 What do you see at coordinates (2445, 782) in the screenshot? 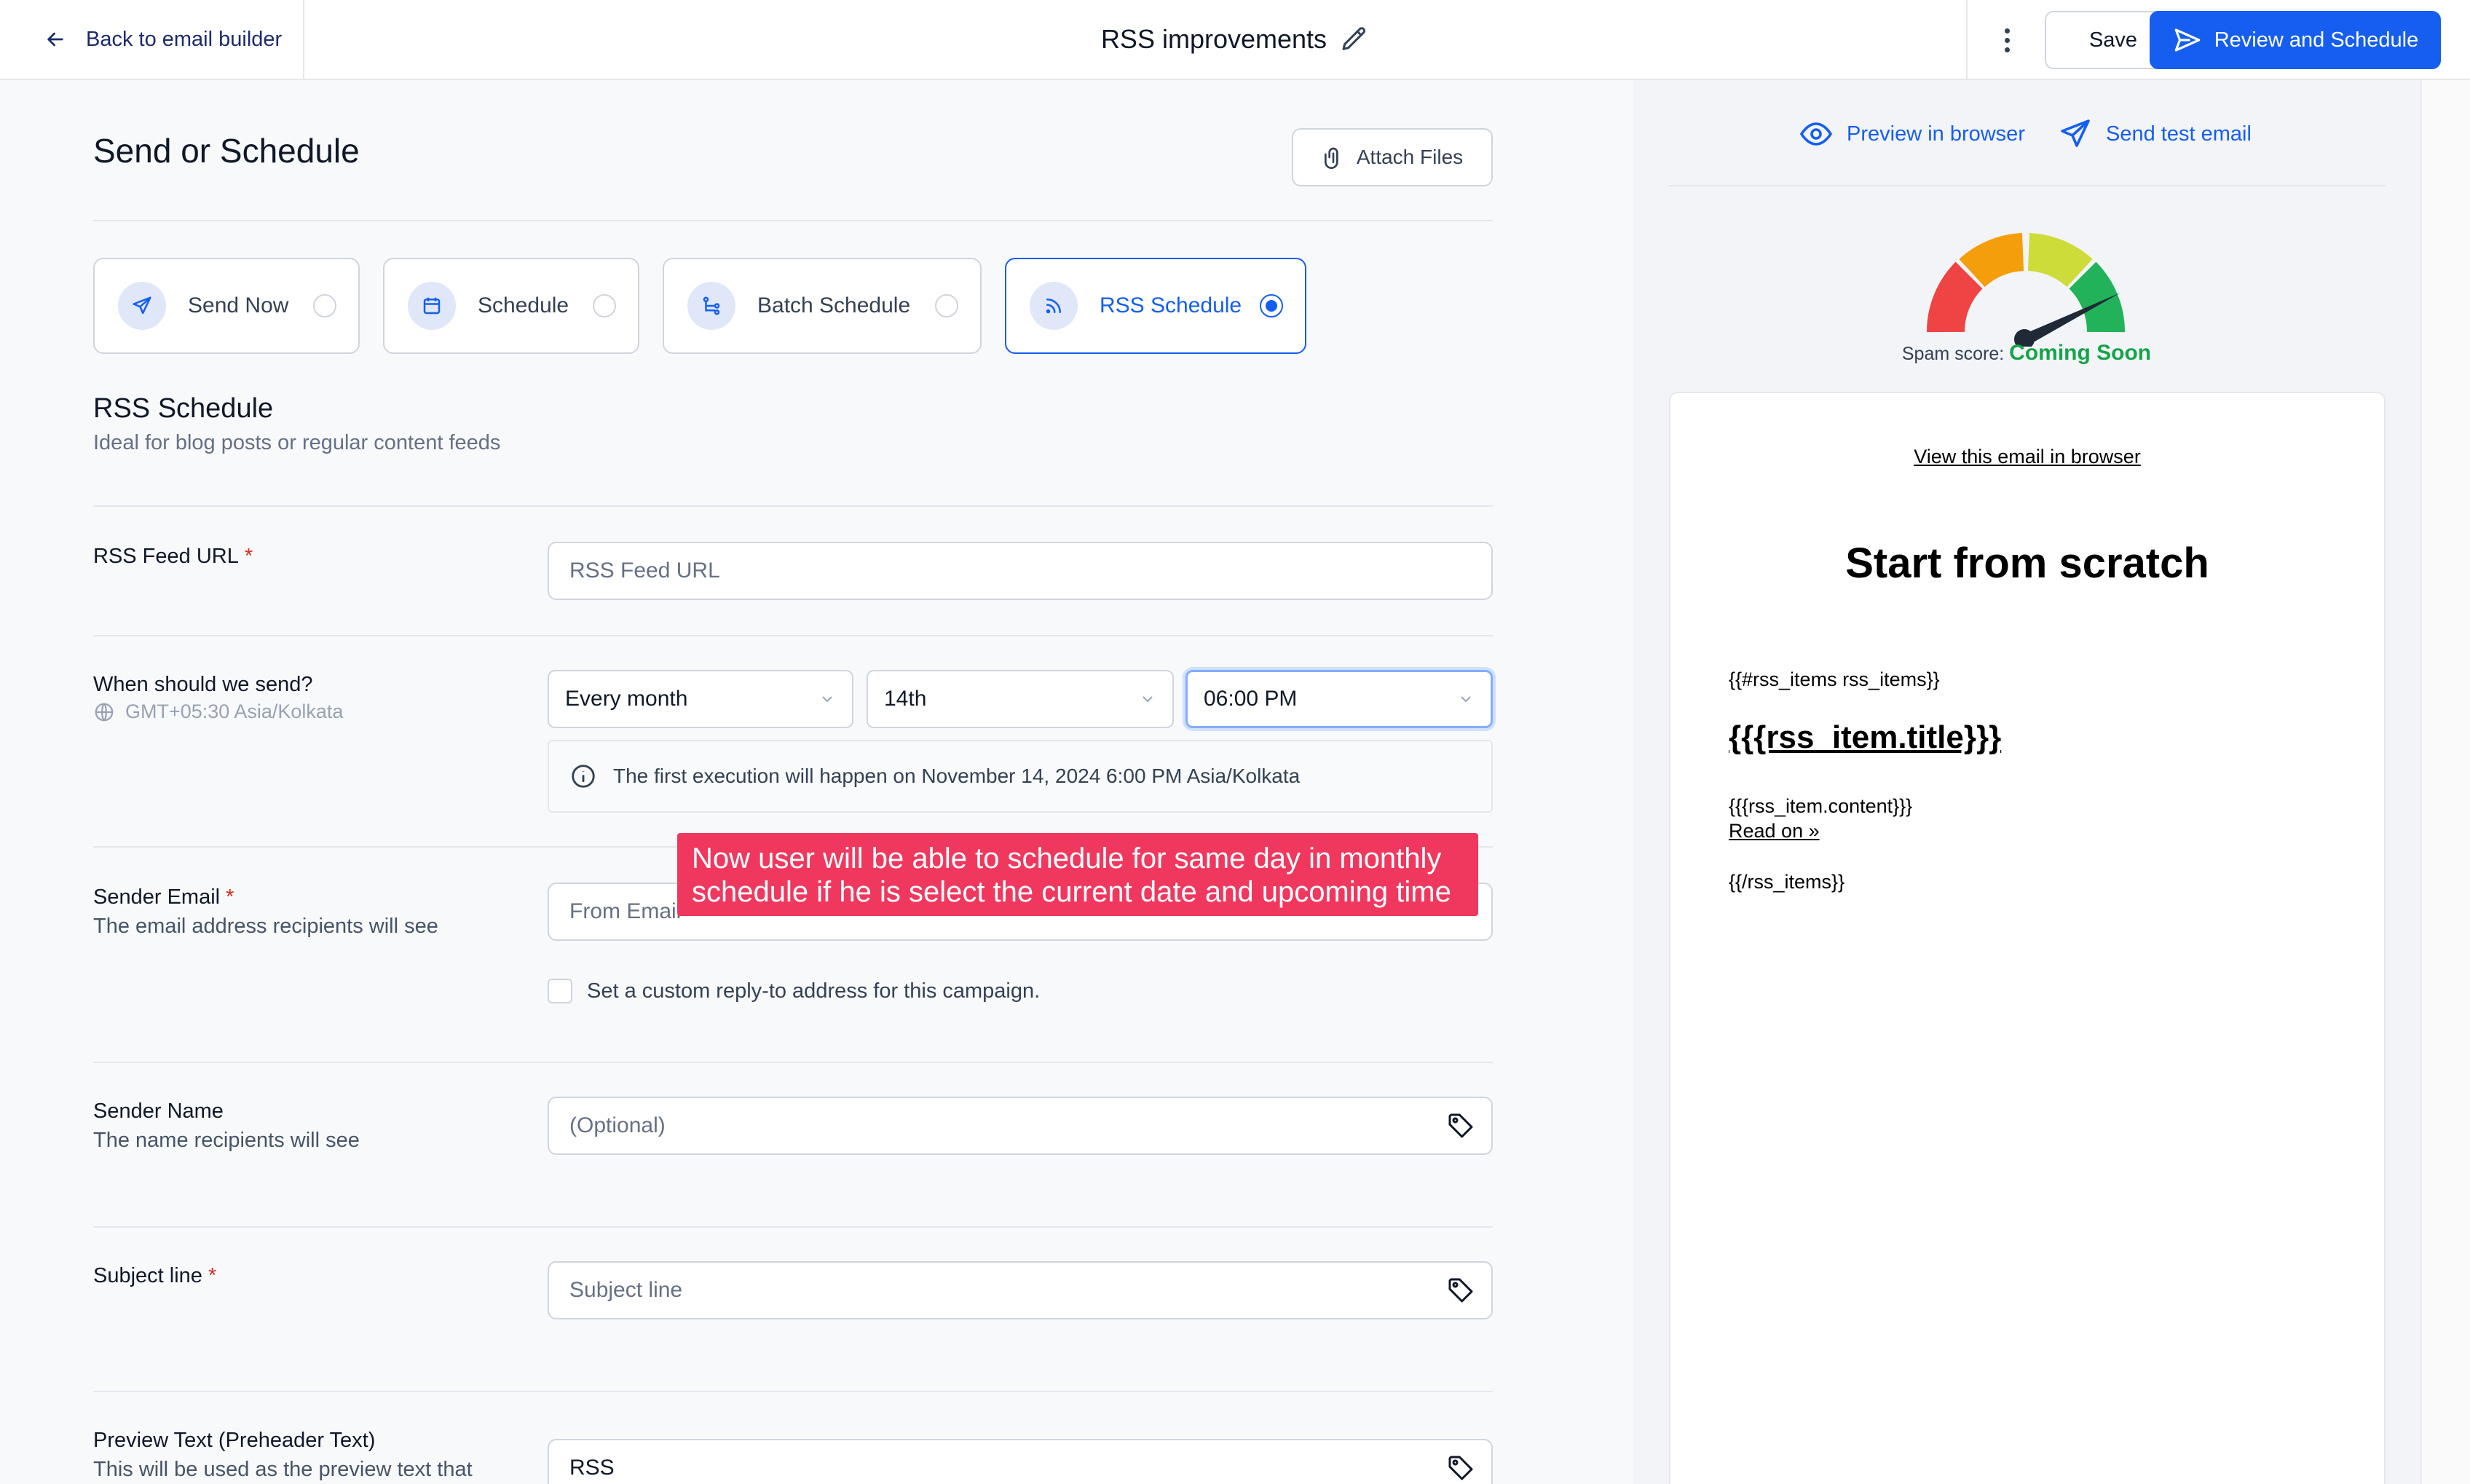
I see `scrollbar` at bounding box center [2445, 782].